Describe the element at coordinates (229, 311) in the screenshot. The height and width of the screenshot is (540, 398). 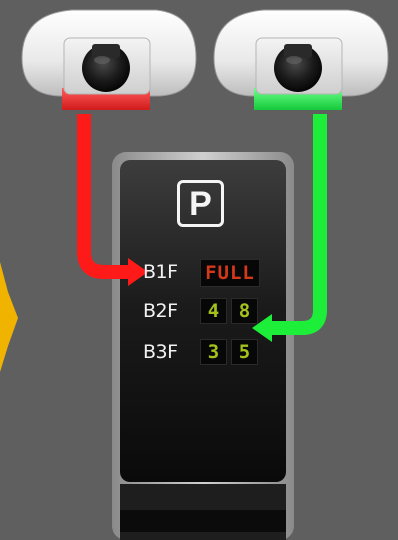
I see `level-b2f-count: 4 8` at that location.